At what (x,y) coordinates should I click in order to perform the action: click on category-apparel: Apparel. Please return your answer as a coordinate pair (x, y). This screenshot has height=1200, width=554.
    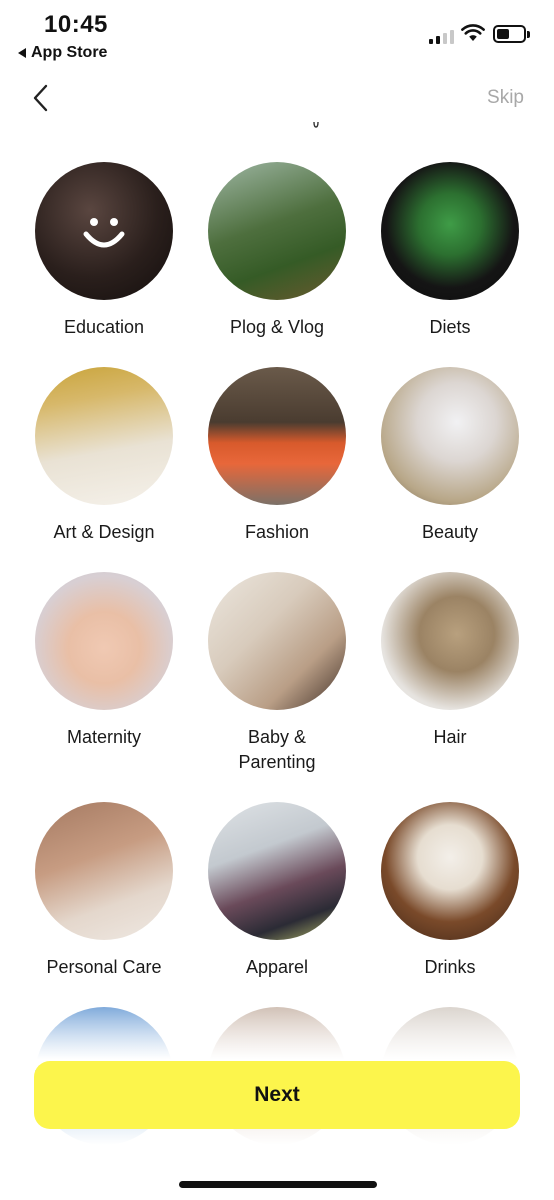
    Looking at the image, I should click on (277, 891).